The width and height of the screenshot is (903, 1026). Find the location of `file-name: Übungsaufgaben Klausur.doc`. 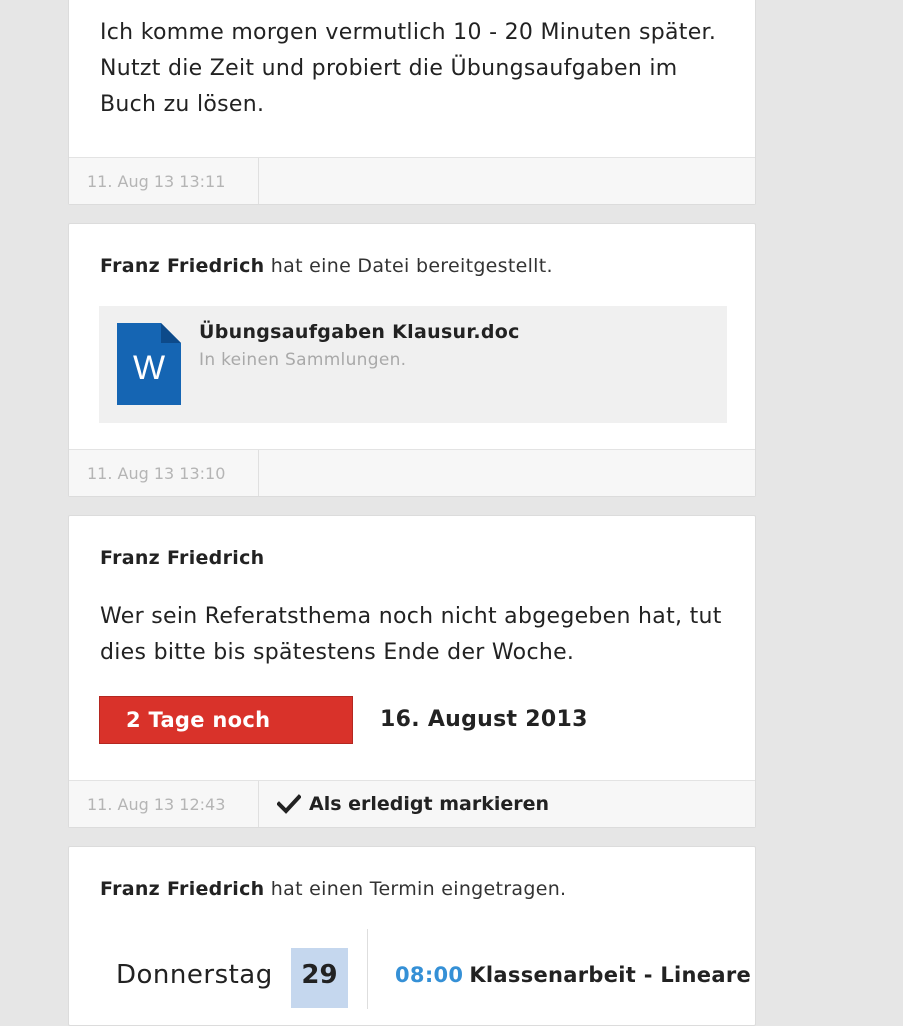

file-name: Übungsaufgaben Klausur.doc is located at coordinates (359, 332).